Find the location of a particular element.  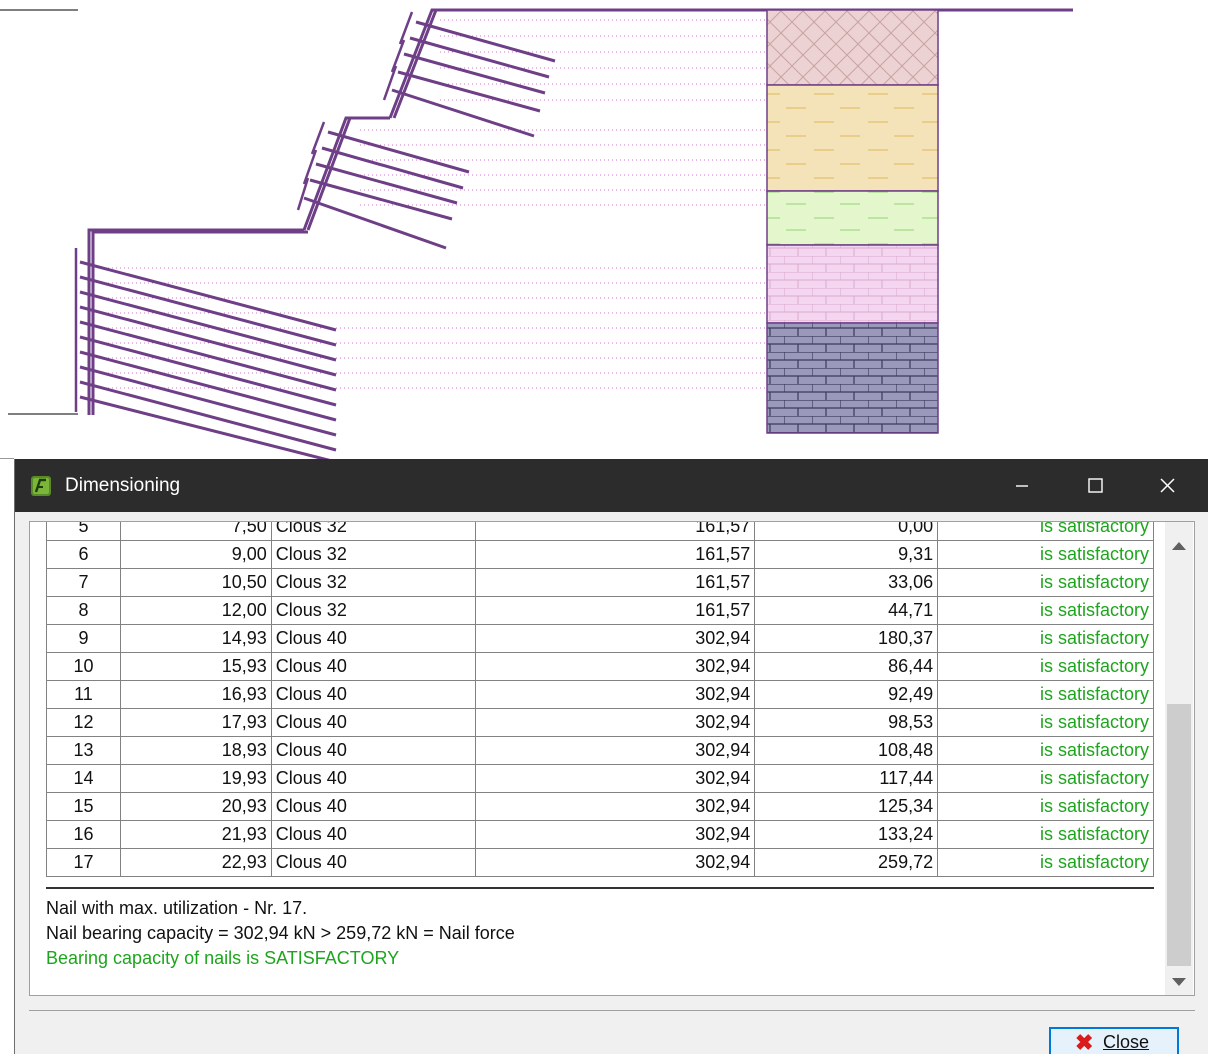

cell-position: 7,50 is located at coordinates (195, 531).